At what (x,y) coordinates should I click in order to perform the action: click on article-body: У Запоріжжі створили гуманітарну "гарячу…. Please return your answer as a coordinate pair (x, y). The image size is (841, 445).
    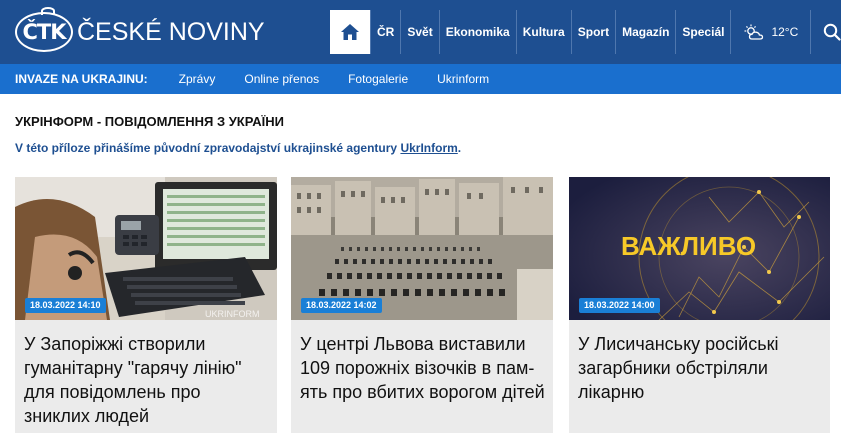
    Looking at the image, I should click on (146, 376).